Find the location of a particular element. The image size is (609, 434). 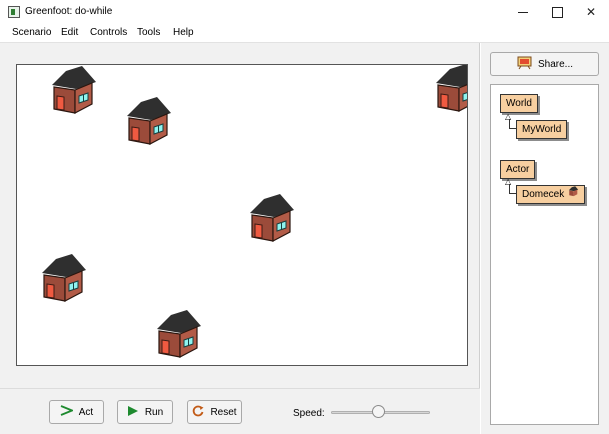

run-button: Run is located at coordinates (145, 412).